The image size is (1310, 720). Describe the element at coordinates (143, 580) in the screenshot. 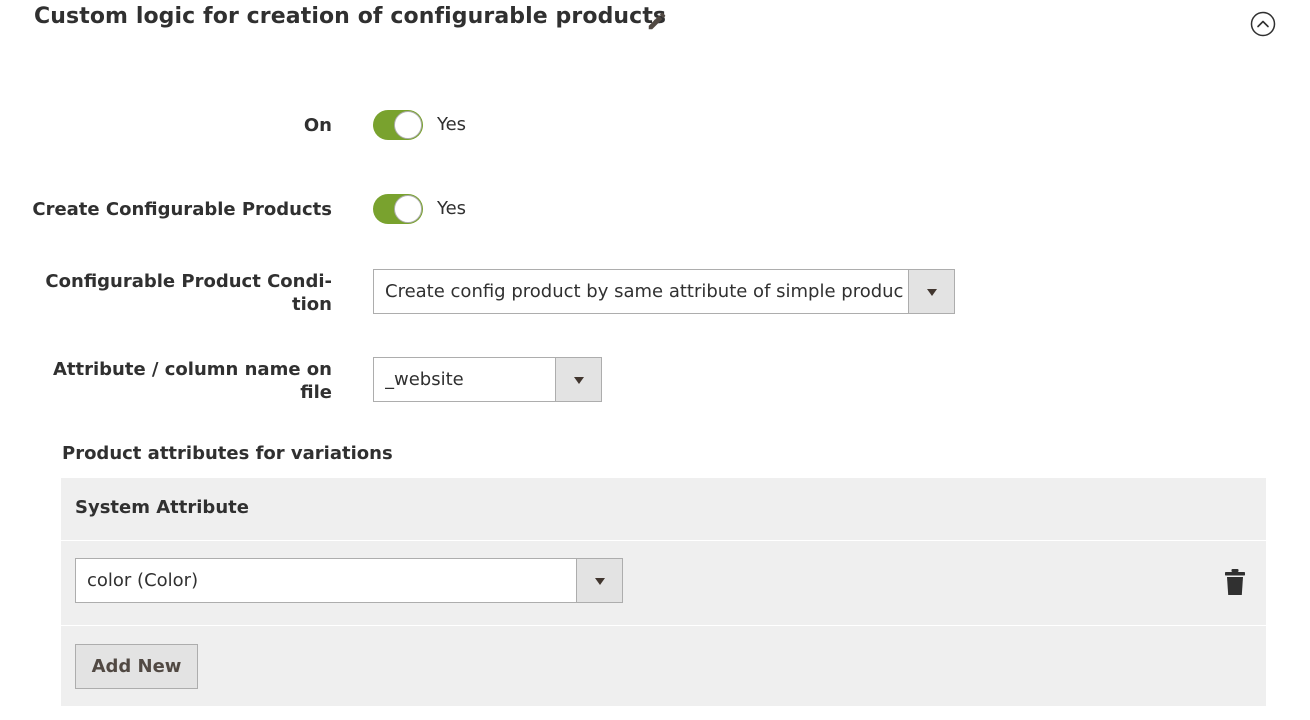

I see `system-attribute-select-value: color (Color)` at that location.